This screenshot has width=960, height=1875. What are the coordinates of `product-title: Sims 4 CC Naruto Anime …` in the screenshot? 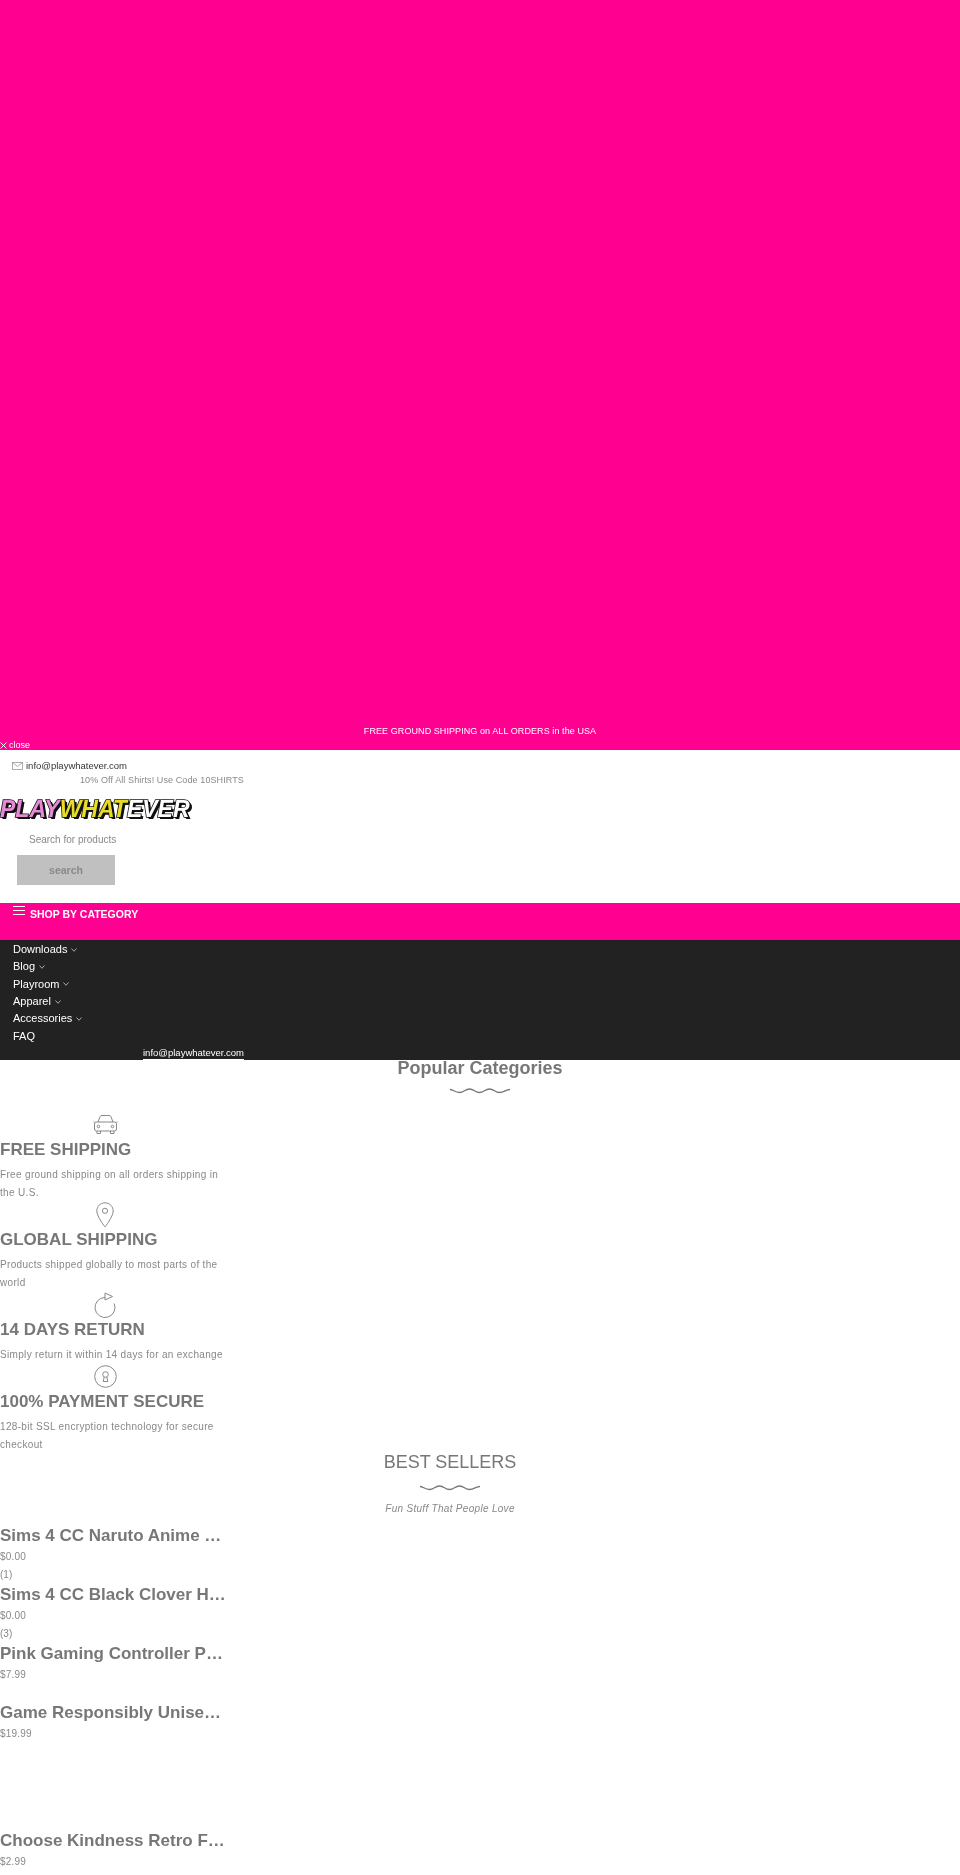 It's located at (111, 1535).